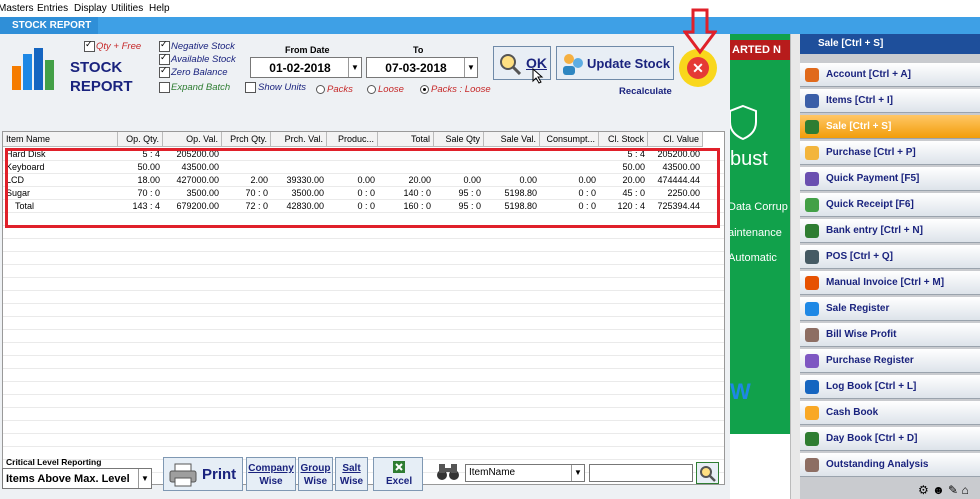 The width and height of the screenshot is (980, 499). What do you see at coordinates (127, 8) in the screenshot?
I see `menu-utilities: Utilities` at bounding box center [127, 8].